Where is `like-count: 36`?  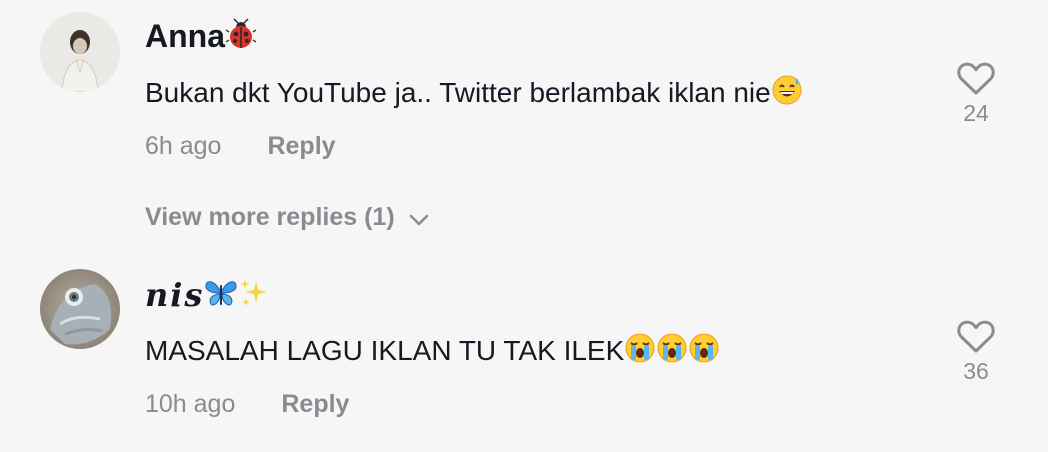 like-count: 36 is located at coordinates (976, 371).